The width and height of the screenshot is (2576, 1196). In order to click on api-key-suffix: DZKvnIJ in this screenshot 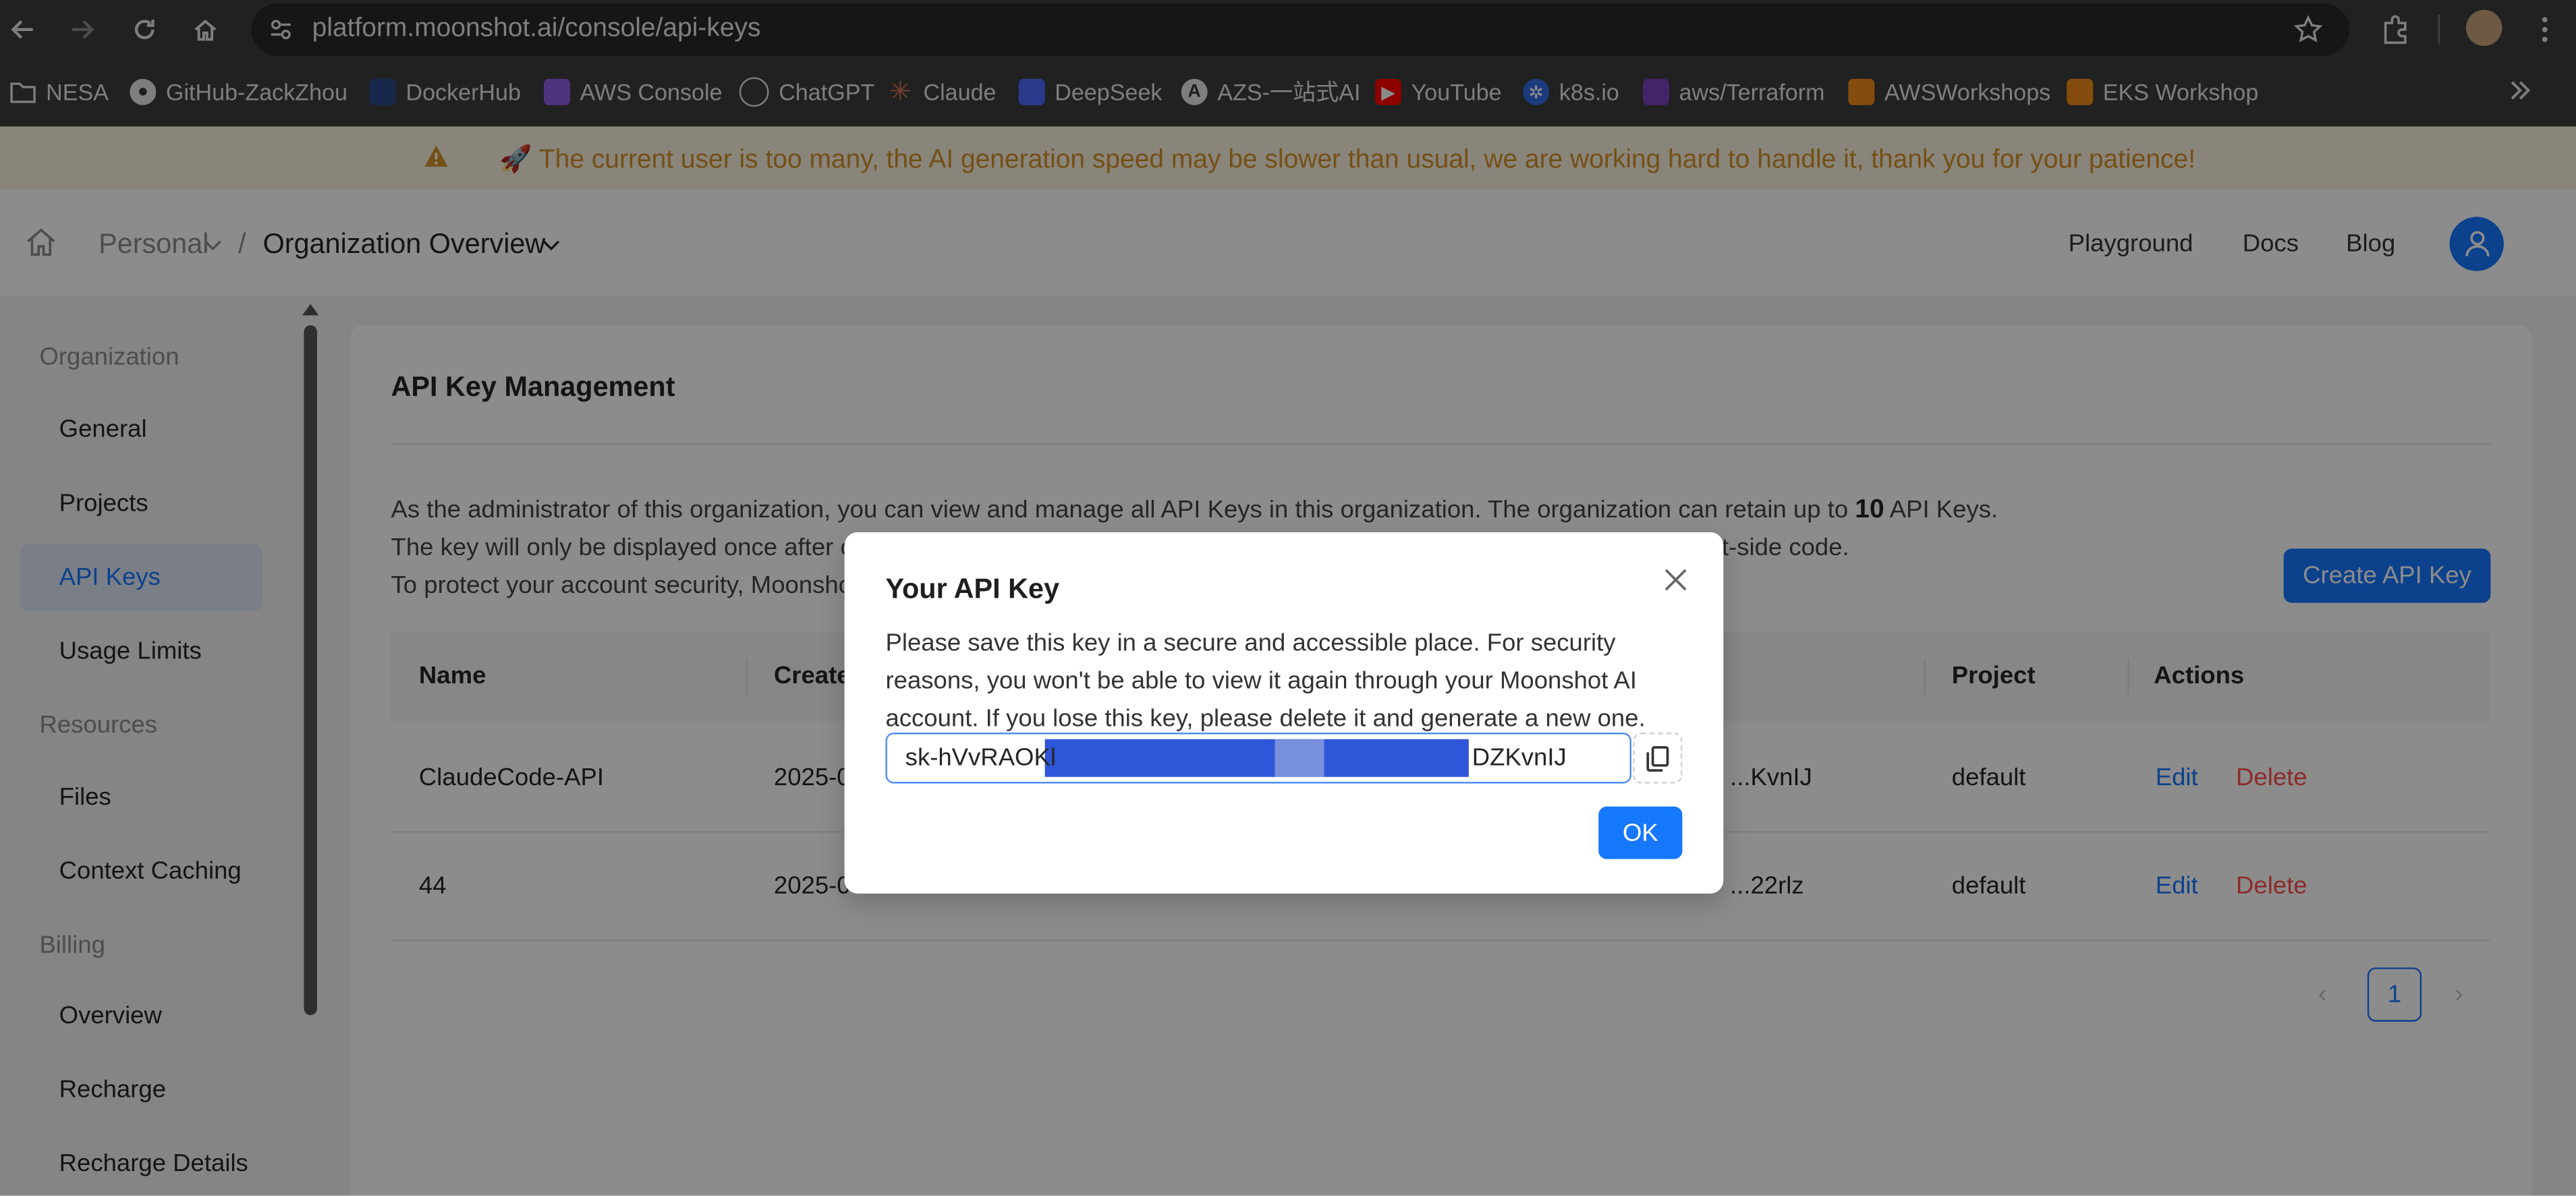, I will do `click(1519, 758)`.